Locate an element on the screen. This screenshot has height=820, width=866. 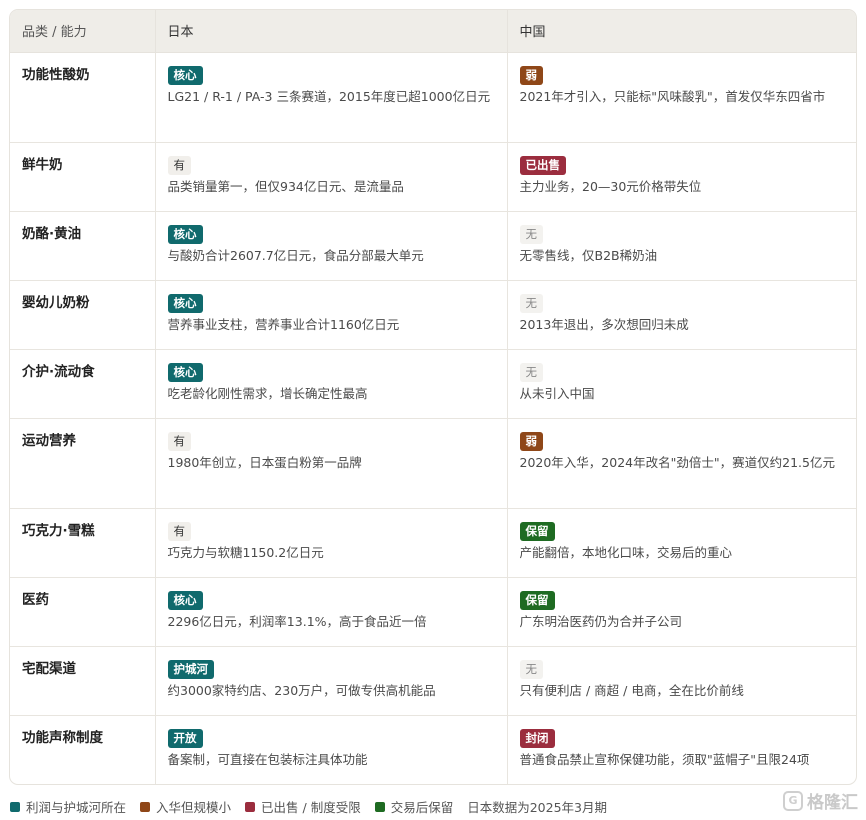
cell-japan: 核心吃老龄化刚性需求，增长确定性最高 is located at coordinates (331, 384).